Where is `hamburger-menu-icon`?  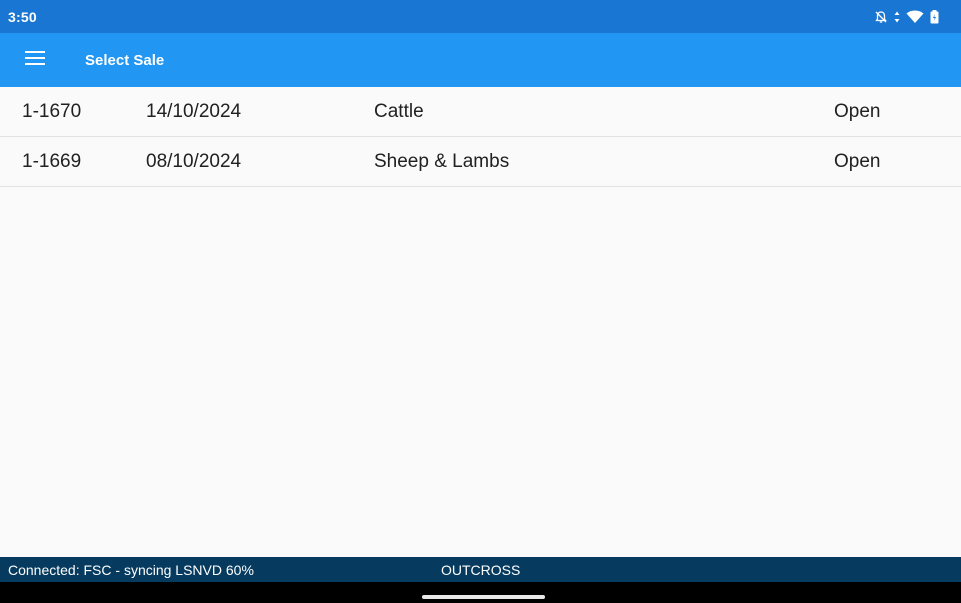 hamburger-menu-icon is located at coordinates (35, 60).